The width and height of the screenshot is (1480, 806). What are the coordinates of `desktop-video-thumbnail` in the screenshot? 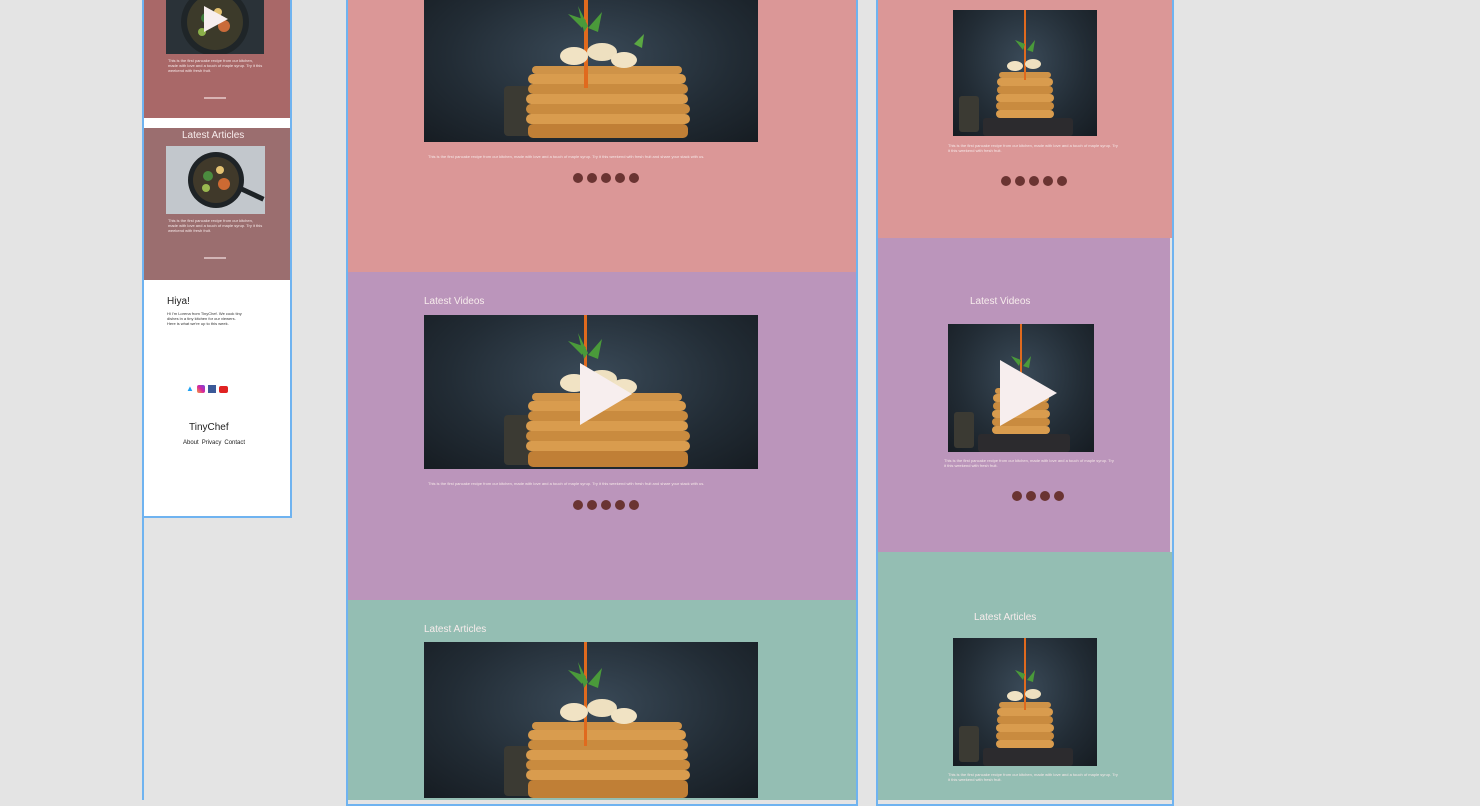 It's located at (591, 392).